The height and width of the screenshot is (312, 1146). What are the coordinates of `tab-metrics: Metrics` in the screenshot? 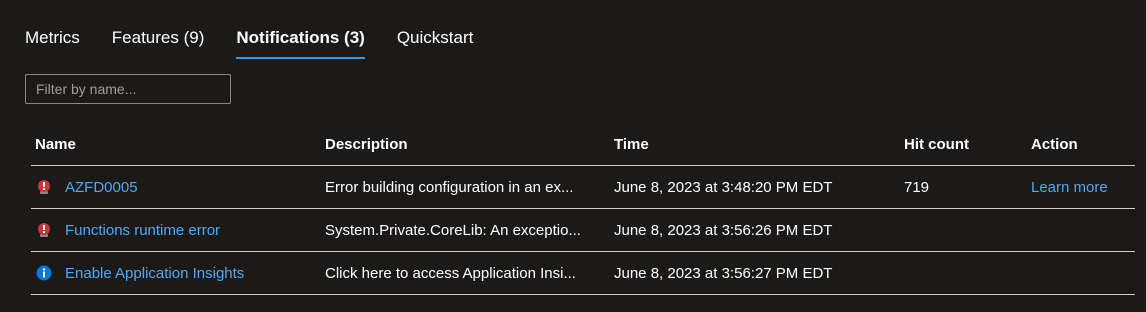 It's located at (52, 38).